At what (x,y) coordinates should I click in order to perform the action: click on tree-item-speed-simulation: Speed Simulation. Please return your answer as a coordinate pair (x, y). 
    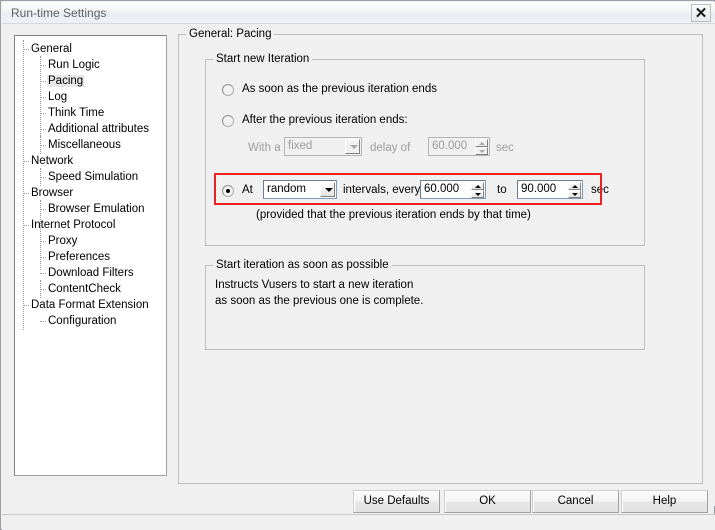
    Looking at the image, I should click on (93, 177).